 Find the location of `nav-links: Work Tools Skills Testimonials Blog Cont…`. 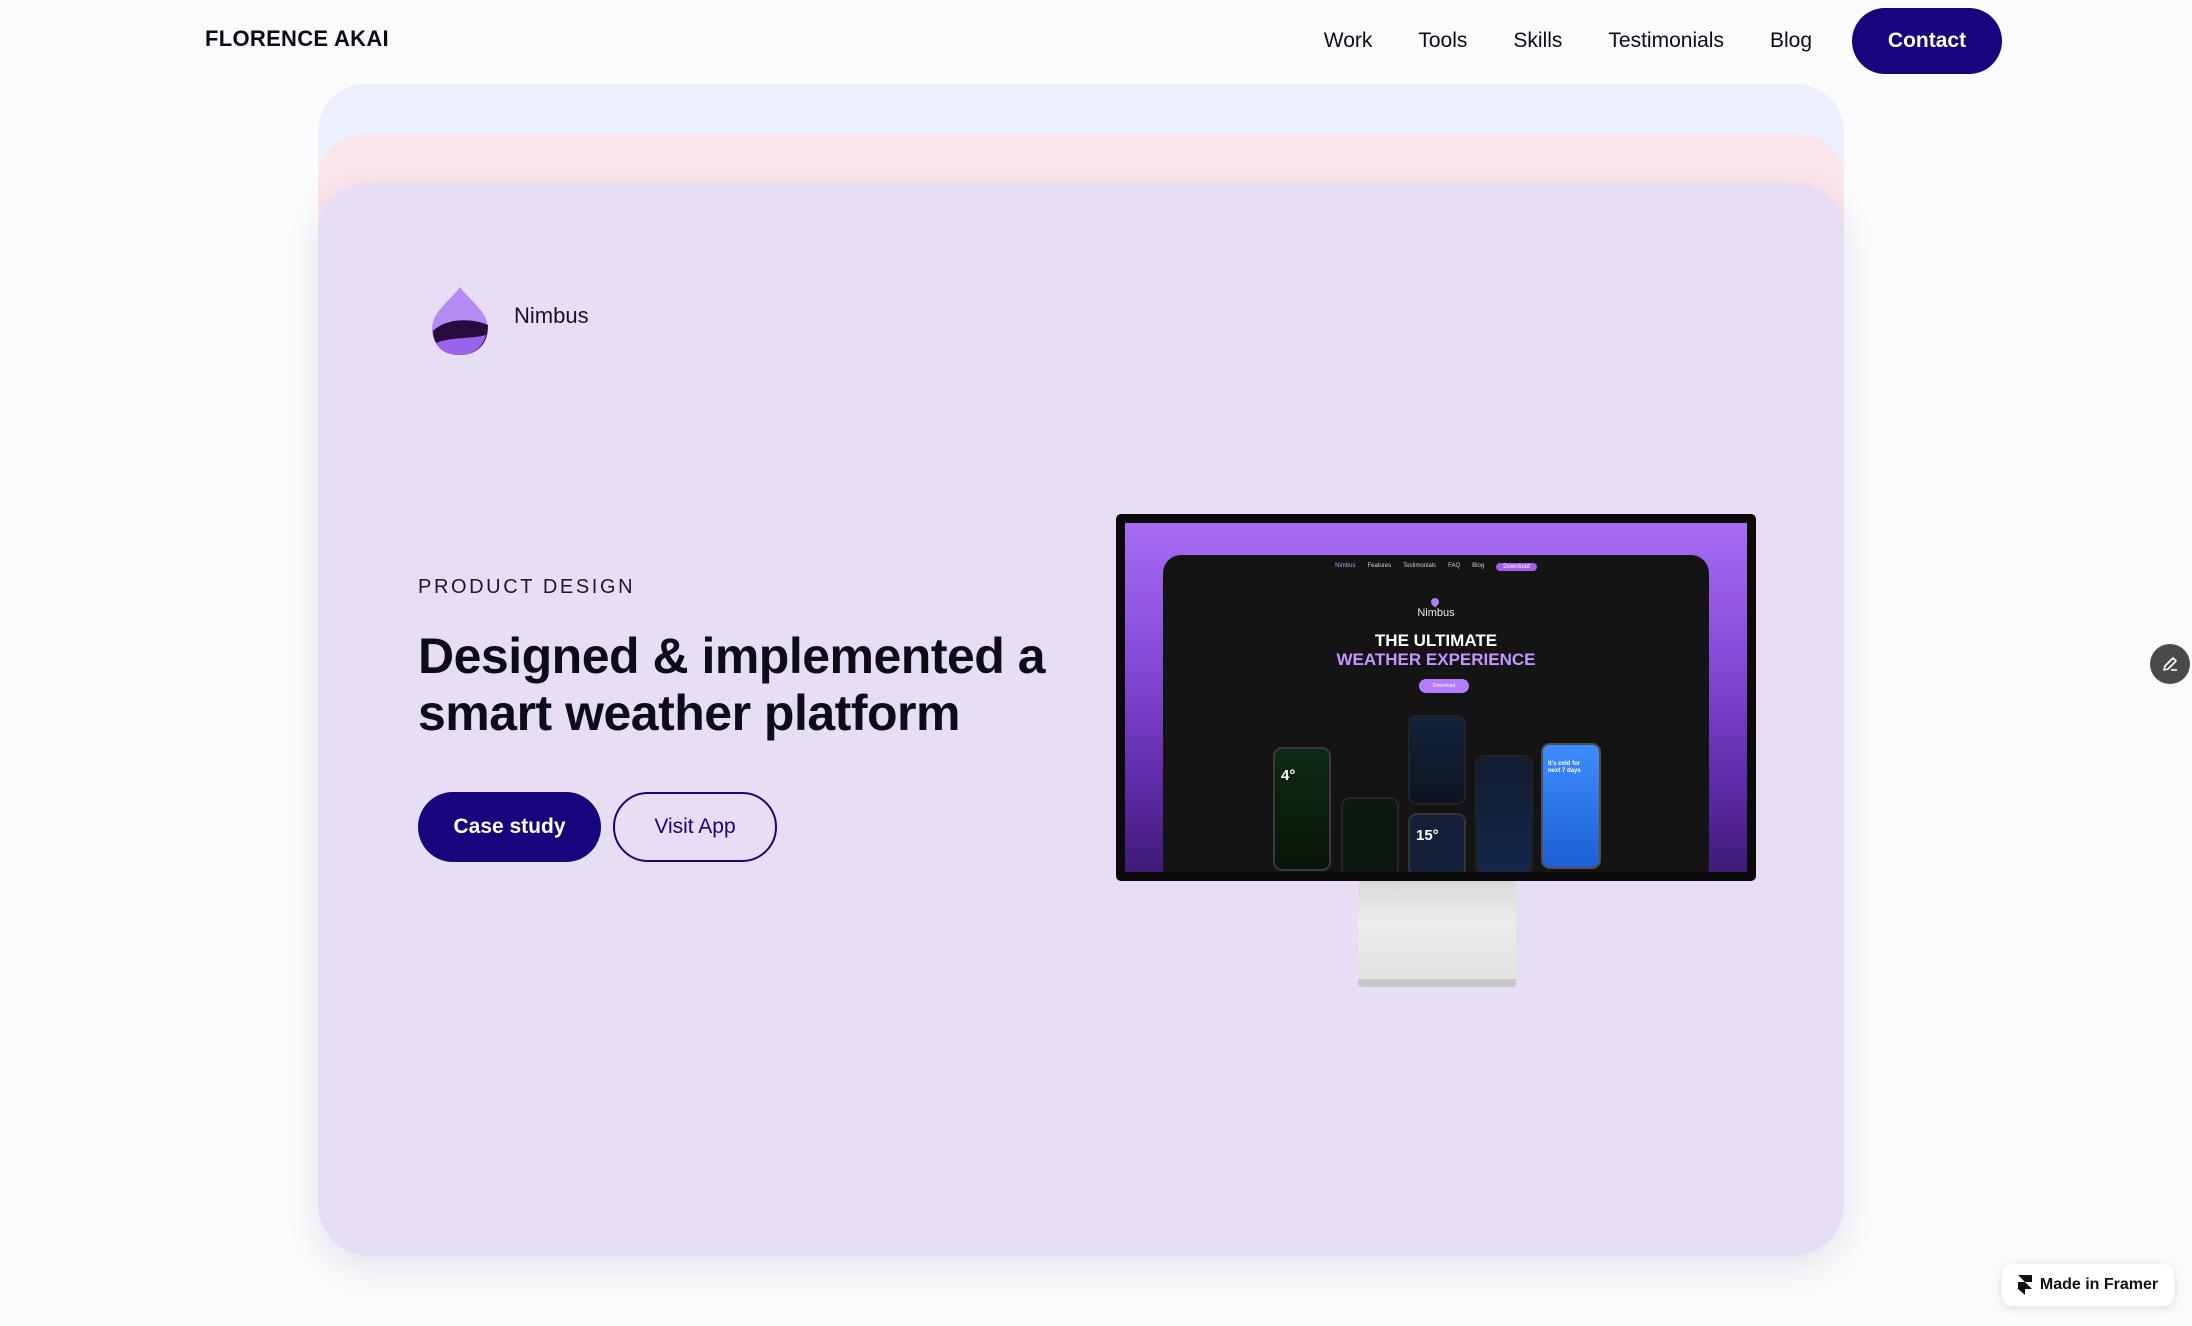

nav-links: Work Tools Skills Testimonials Blog Cont… is located at coordinates (1663, 41).